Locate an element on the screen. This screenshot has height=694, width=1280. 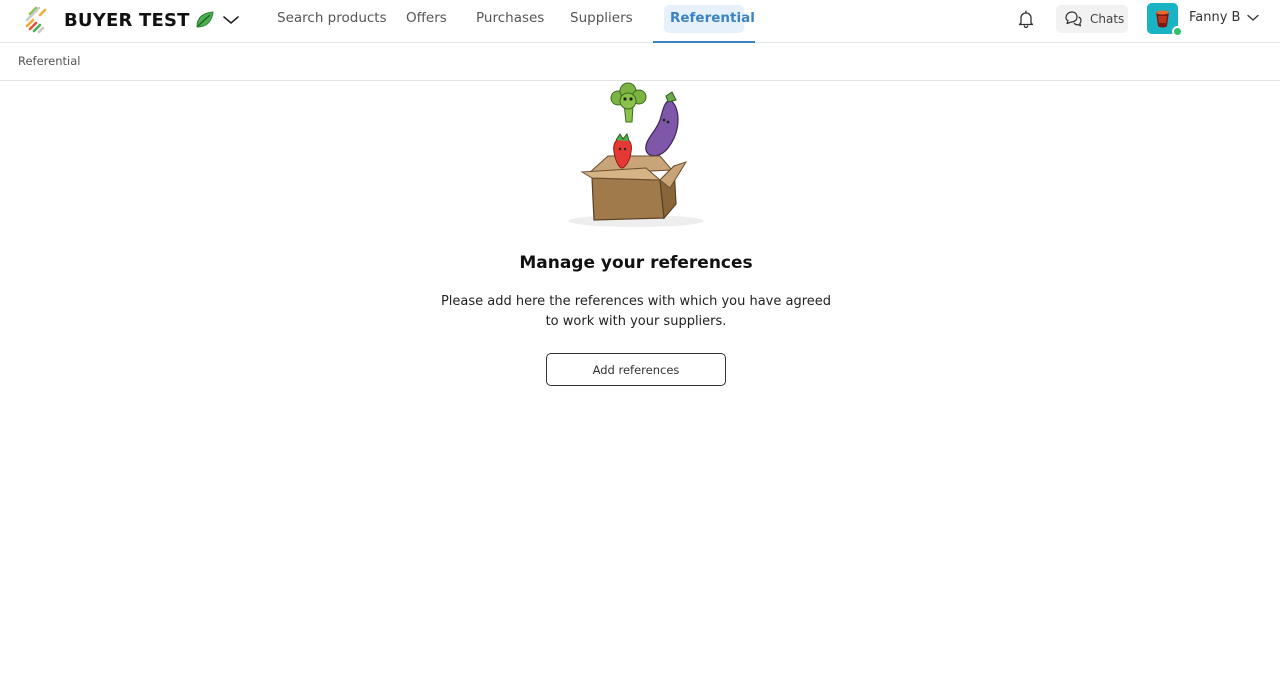
account-switcher: BUYER TEST is located at coordinates (131, 20).